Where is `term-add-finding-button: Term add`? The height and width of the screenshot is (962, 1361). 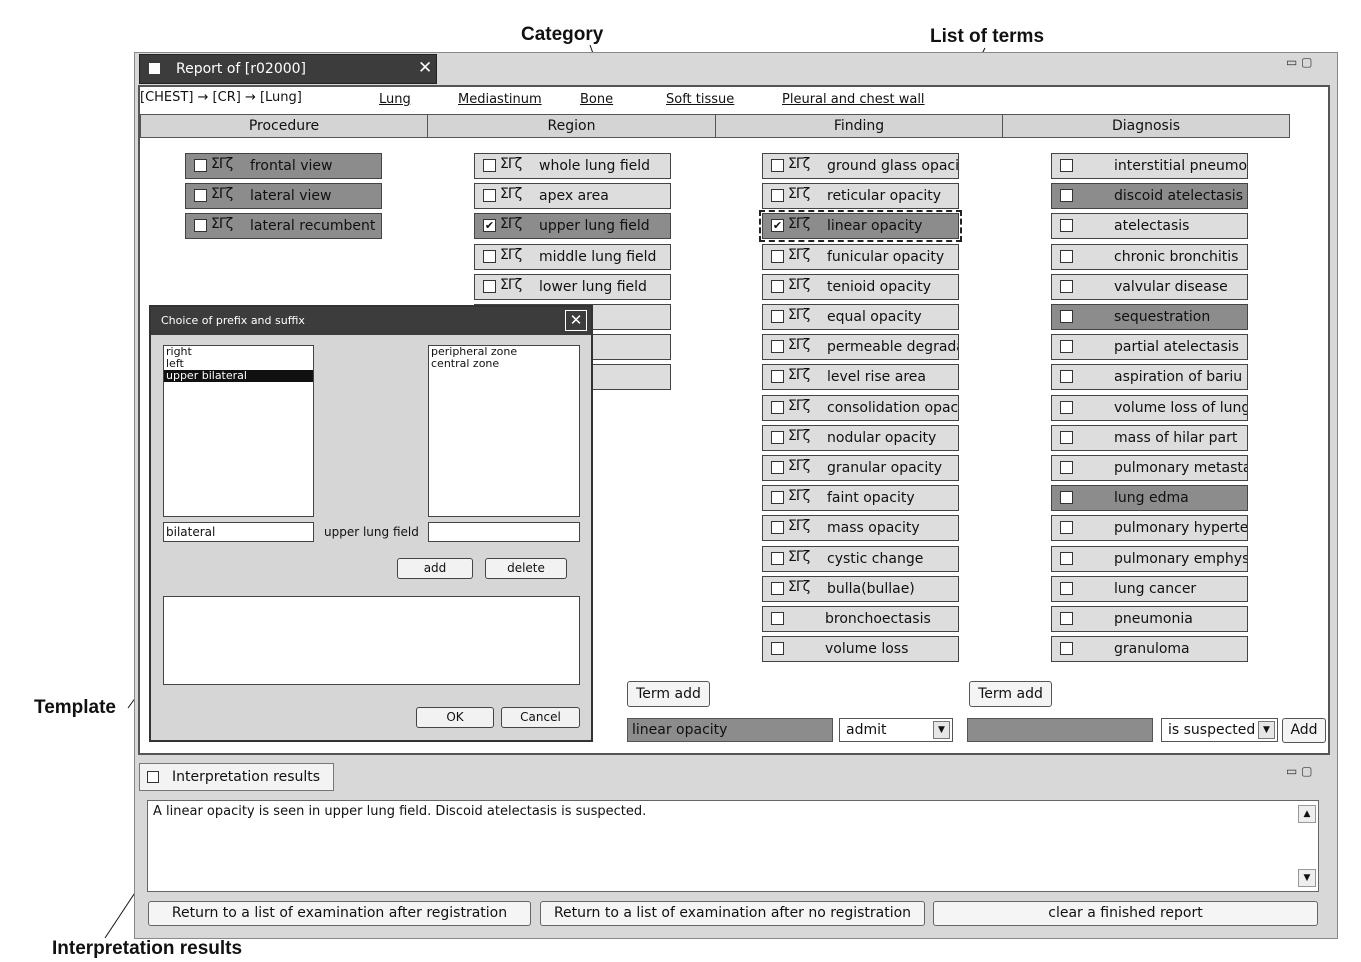 term-add-finding-button: Term add is located at coordinates (668, 694).